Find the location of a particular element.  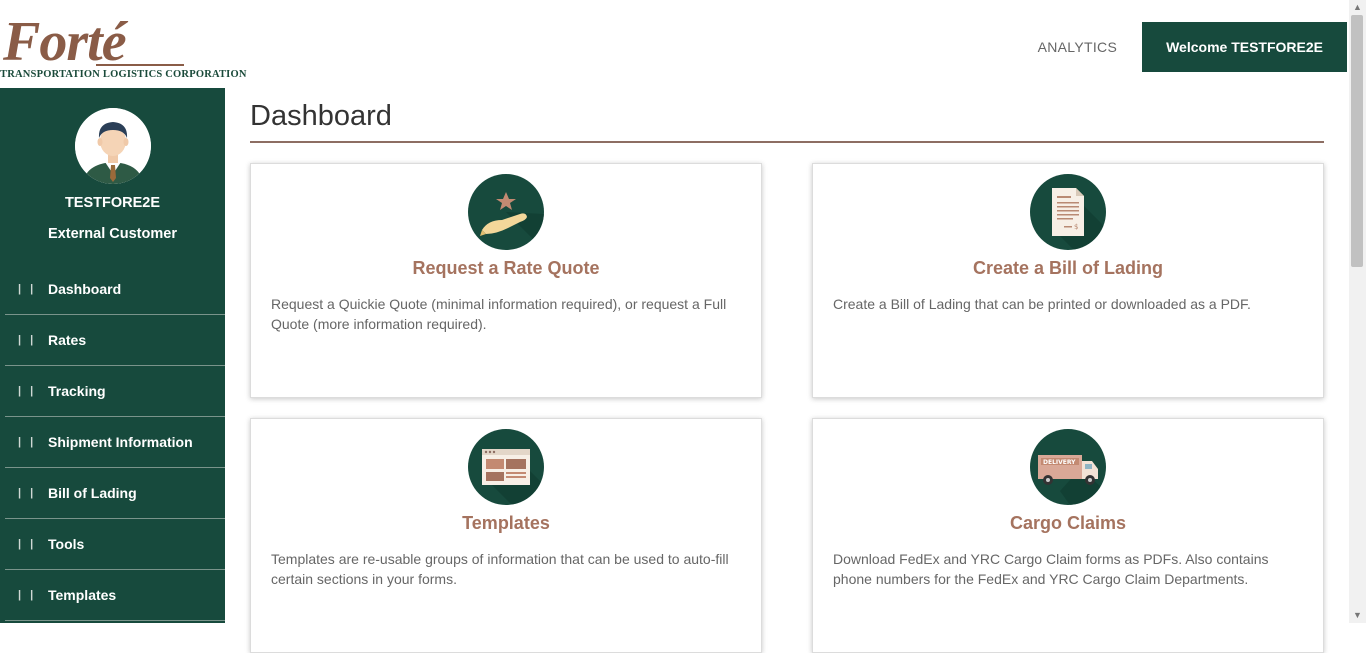

sidebar-item-rates: | | Rates is located at coordinates (115, 340).